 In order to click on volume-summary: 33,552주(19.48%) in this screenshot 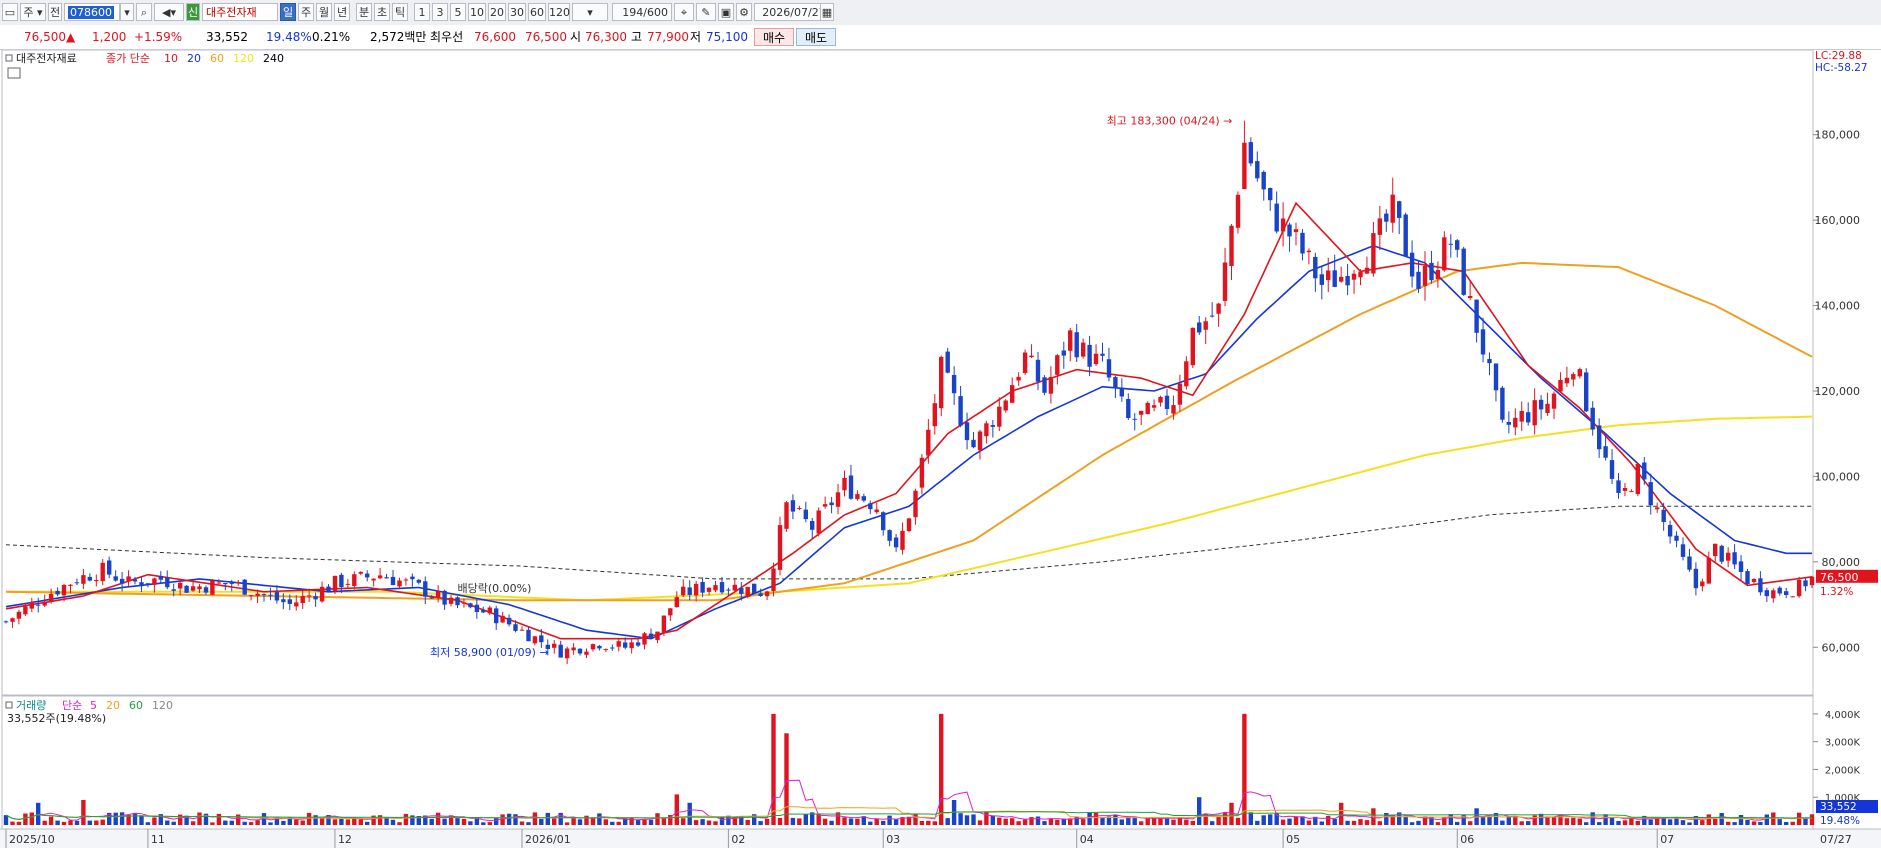, I will do `click(56, 718)`.